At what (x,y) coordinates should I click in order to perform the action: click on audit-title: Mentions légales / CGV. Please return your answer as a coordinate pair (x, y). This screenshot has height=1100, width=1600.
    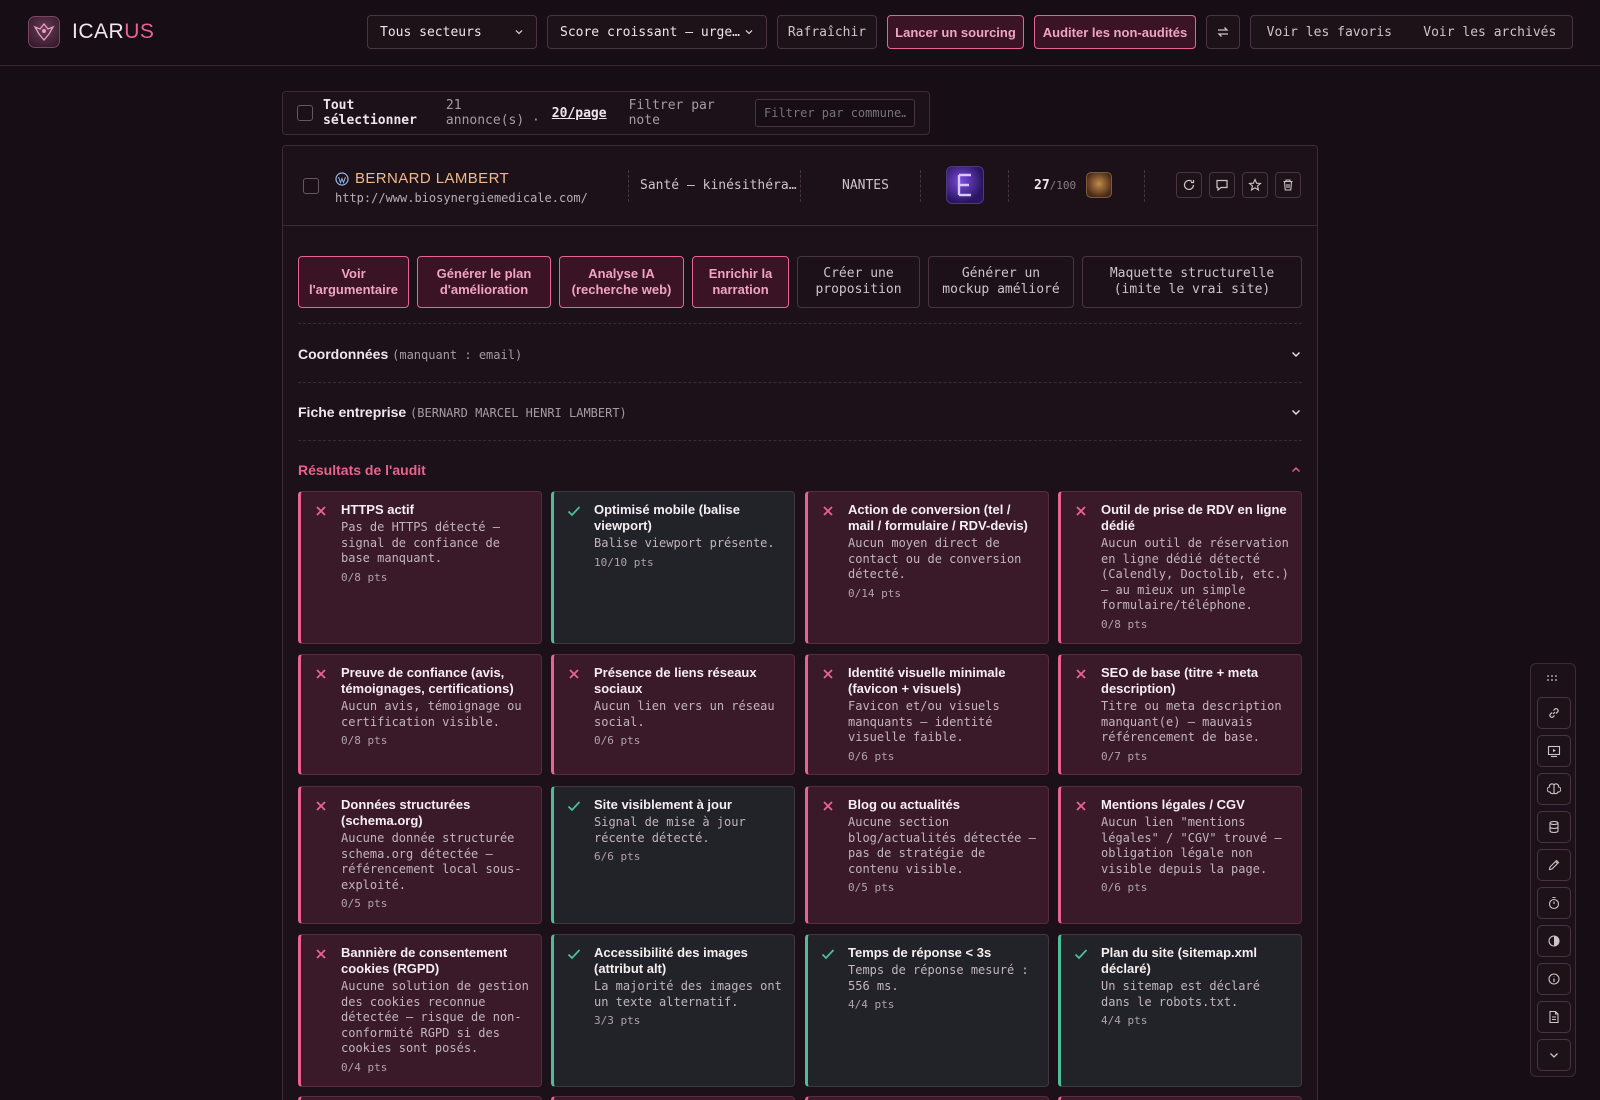
    Looking at the image, I should click on (1173, 804).